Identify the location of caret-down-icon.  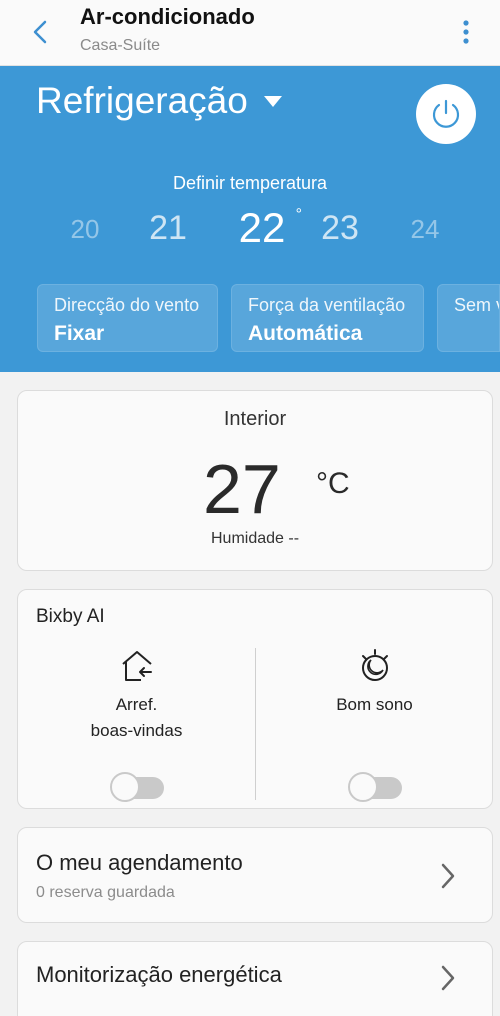
(272, 101).